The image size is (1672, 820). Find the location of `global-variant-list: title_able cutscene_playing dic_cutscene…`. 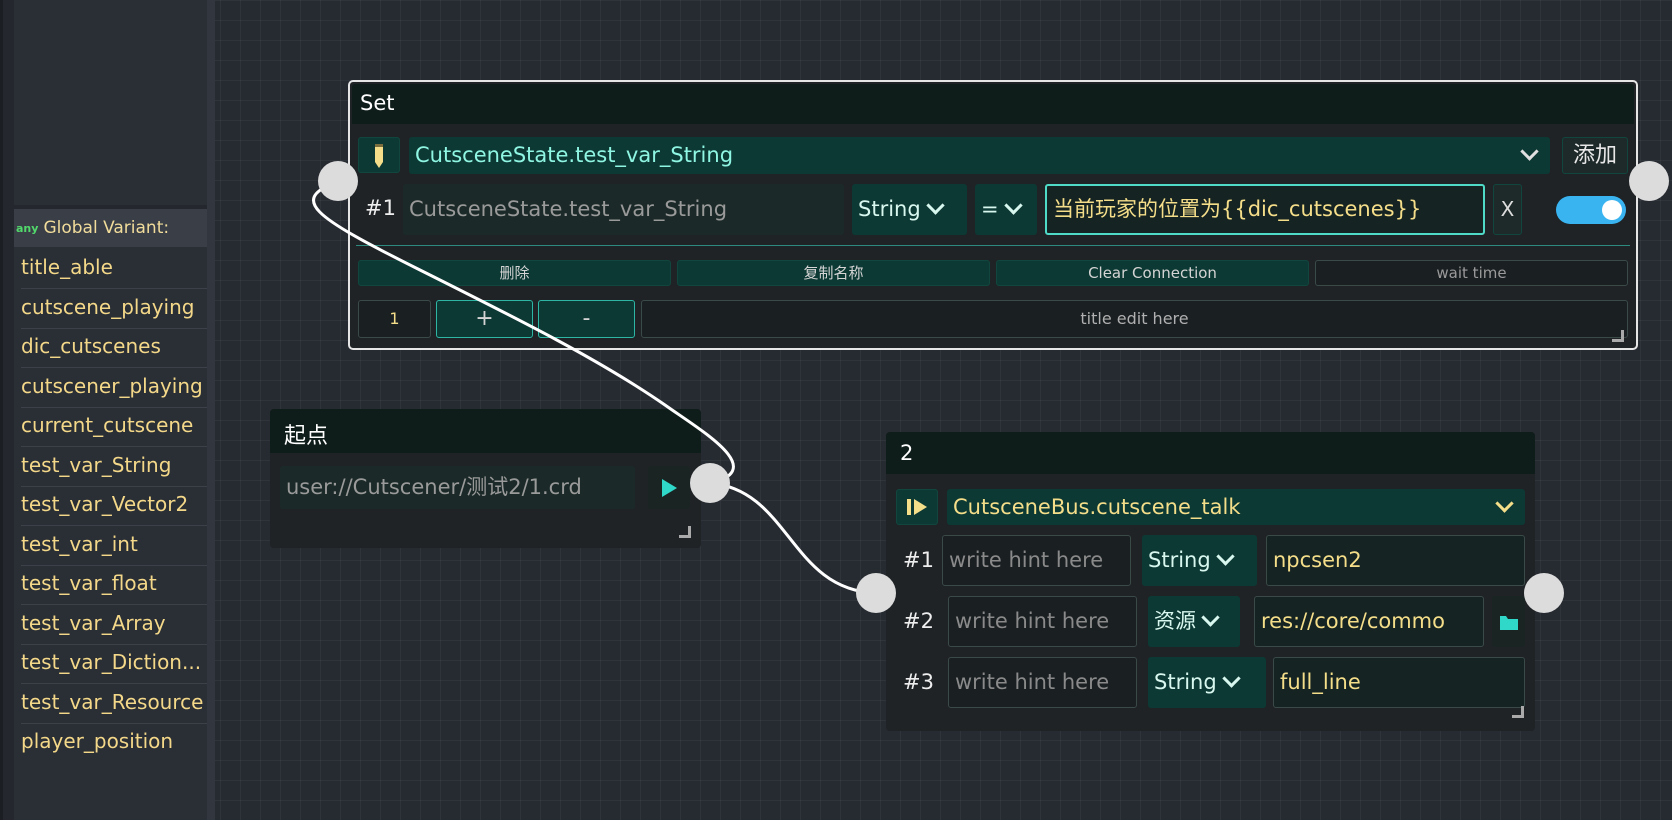

global-variant-list: title_able cutscene_playing dic_cutscene… is located at coordinates (110, 533).